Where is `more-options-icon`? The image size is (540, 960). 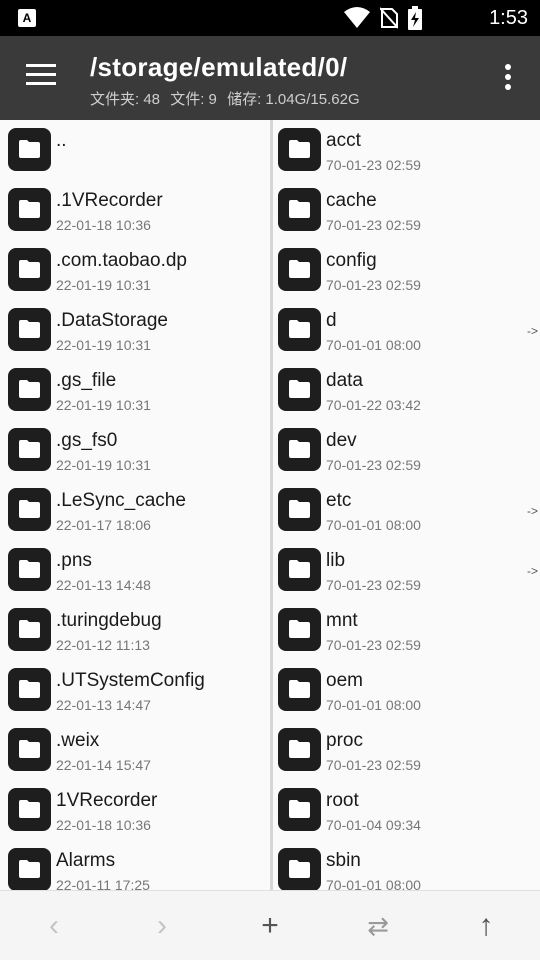 more-options-icon is located at coordinates (508, 78).